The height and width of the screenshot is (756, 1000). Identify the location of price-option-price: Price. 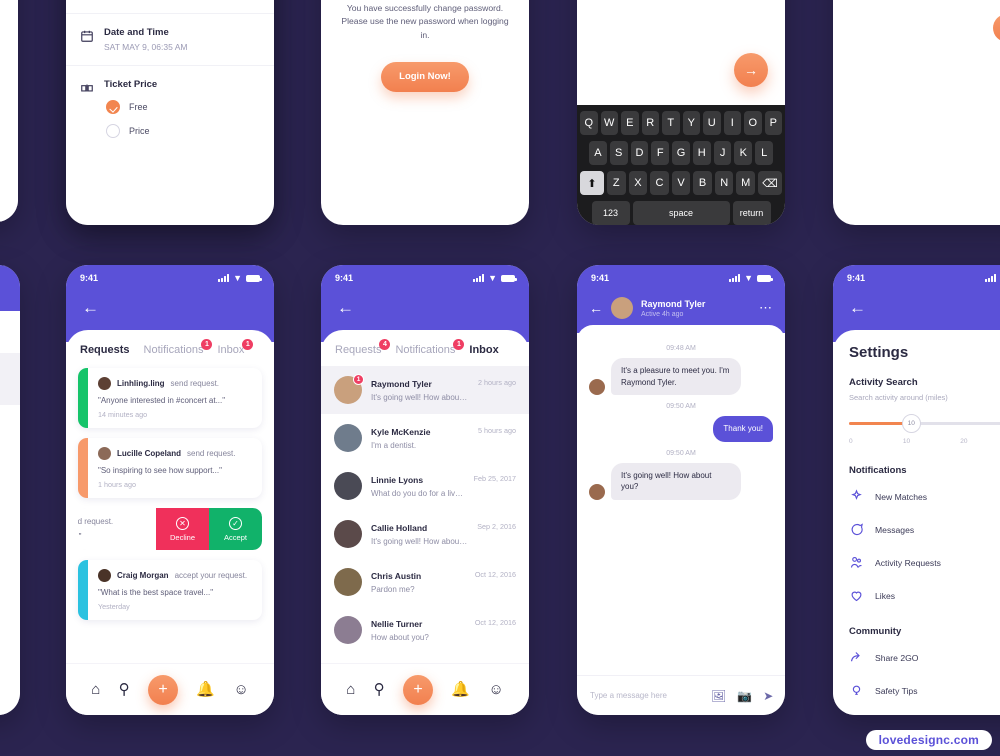
(182, 131).